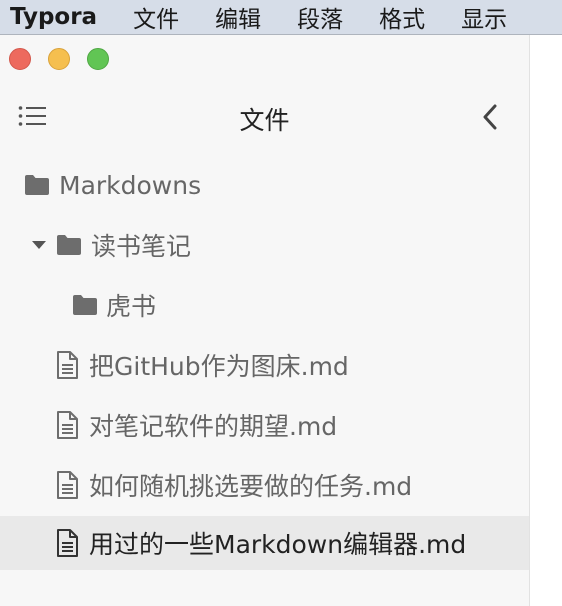 The height and width of the screenshot is (606, 562). What do you see at coordinates (156, 17) in the screenshot?
I see `menu-file: 文件` at bounding box center [156, 17].